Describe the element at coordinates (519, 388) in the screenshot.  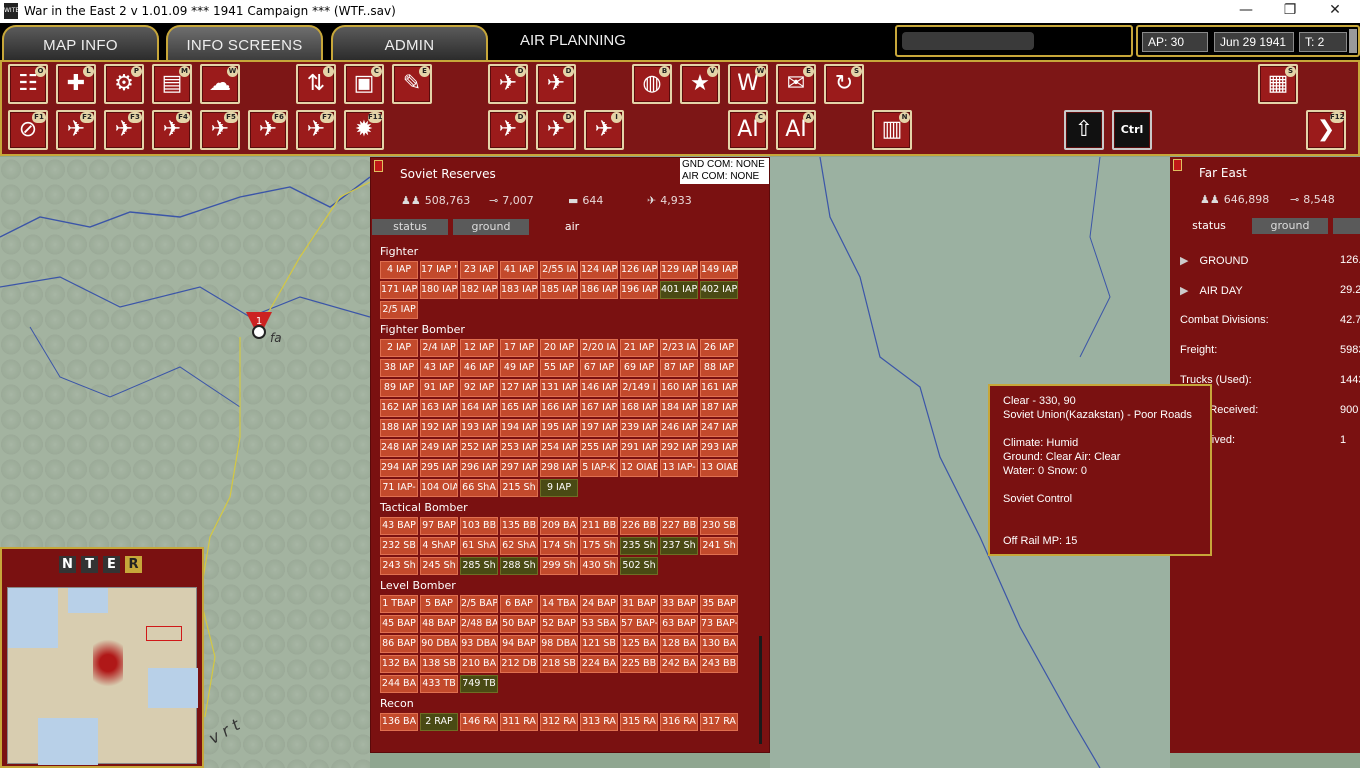
I see `air-unit-button: 127 IAP` at that location.